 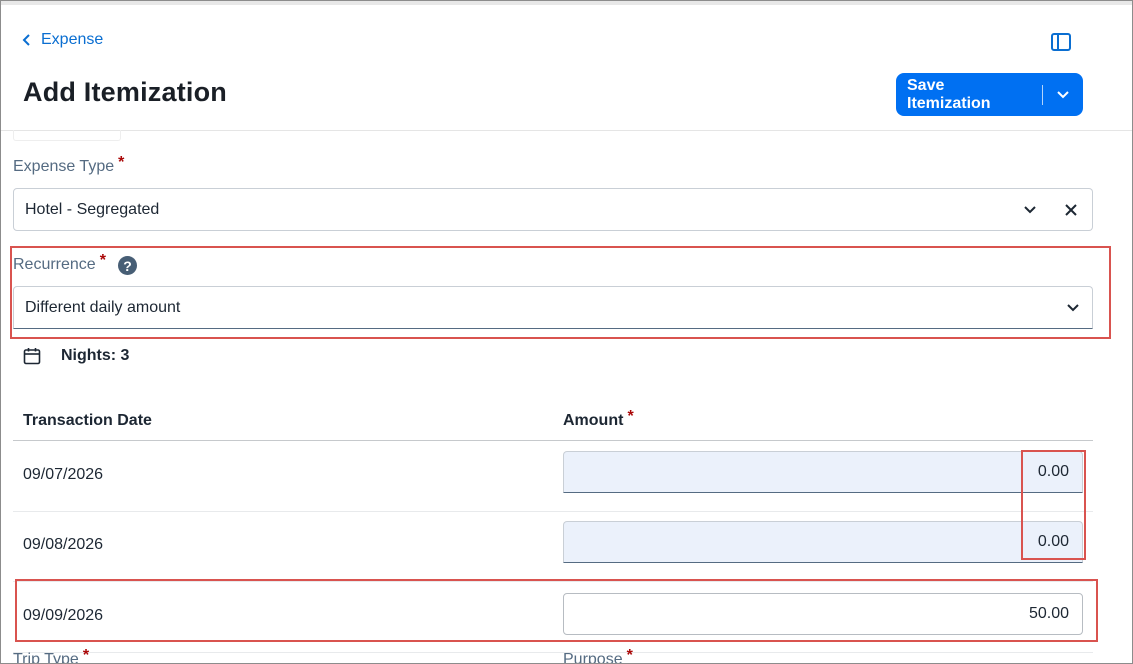 I want to click on top-strip, so click(x=566, y=3).